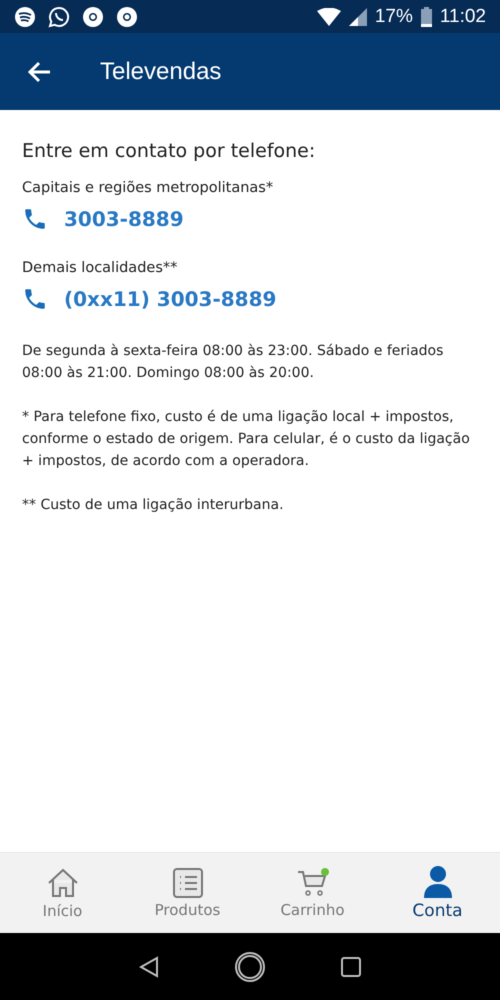 Image resolution: width=500 pixels, height=1000 pixels. Describe the element at coordinates (148, 188) in the screenshot. I see `phone-label: Capitais e regiões metropolitanas*` at that location.